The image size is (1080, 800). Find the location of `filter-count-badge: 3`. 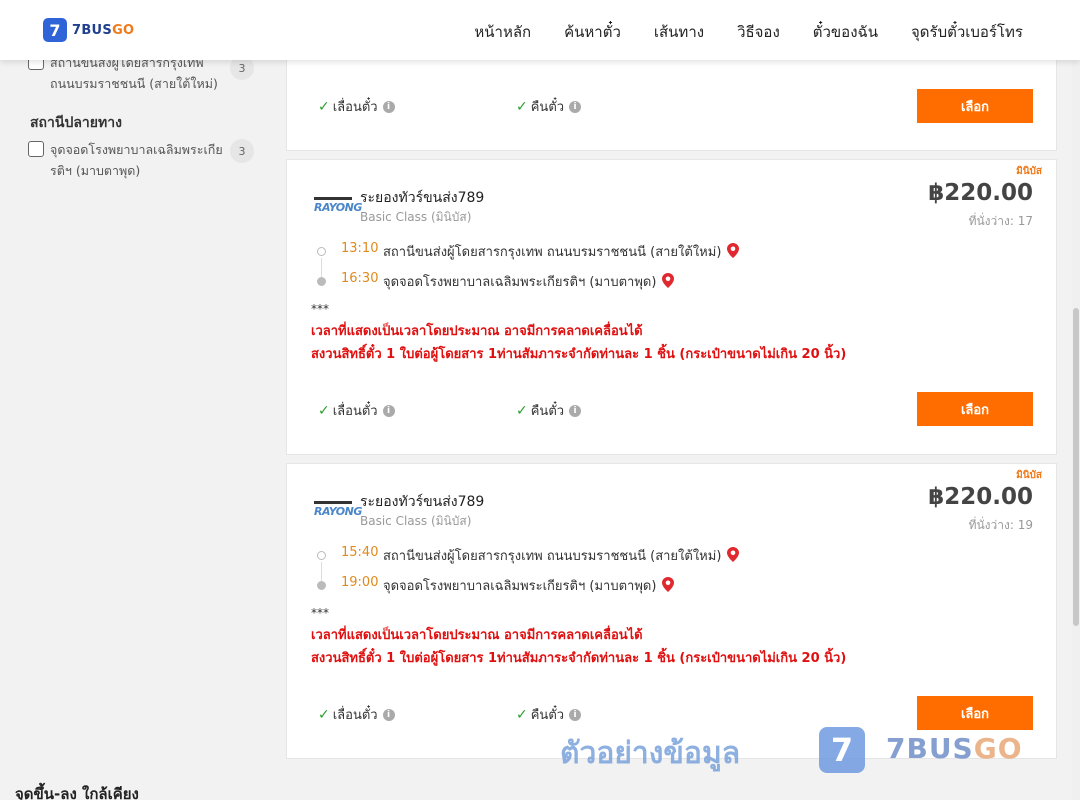

filter-count-badge: 3 is located at coordinates (242, 151).